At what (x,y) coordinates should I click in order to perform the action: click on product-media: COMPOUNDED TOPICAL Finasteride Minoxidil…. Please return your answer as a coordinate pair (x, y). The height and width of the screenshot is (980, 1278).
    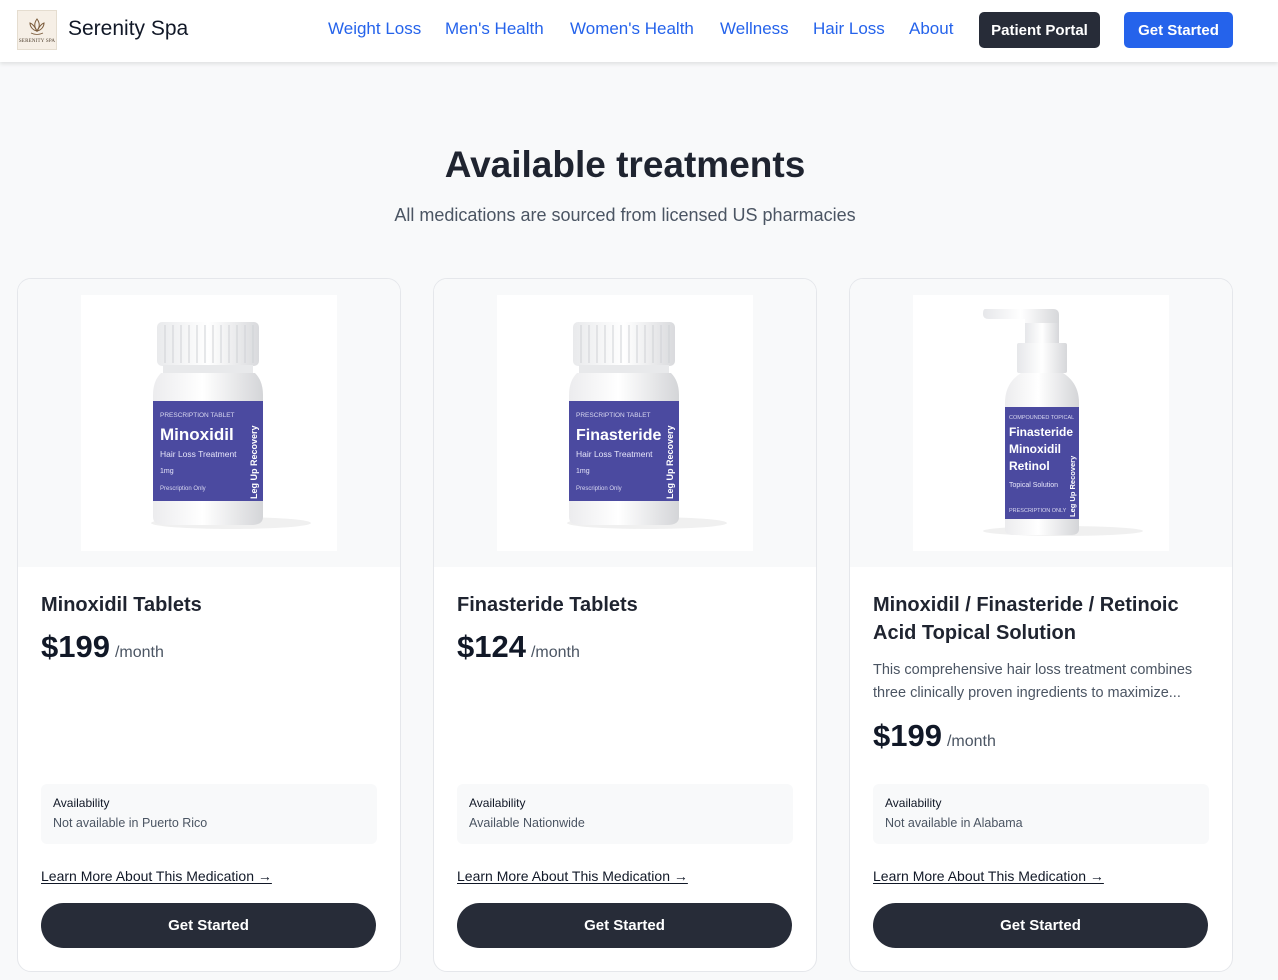
    Looking at the image, I should click on (1041, 423).